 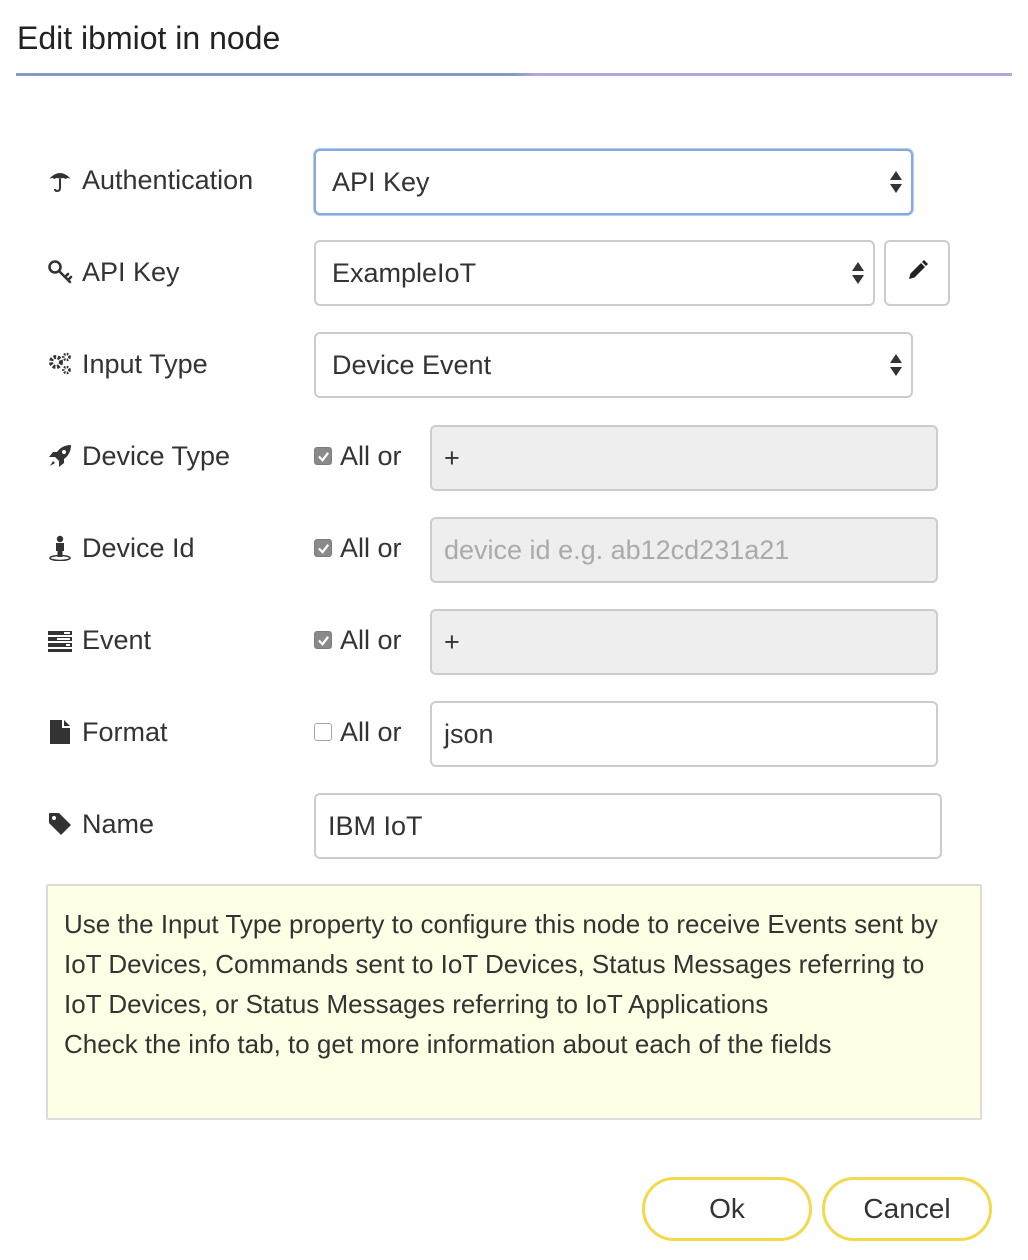 I want to click on authentication-label: Authentication, so click(x=149, y=180).